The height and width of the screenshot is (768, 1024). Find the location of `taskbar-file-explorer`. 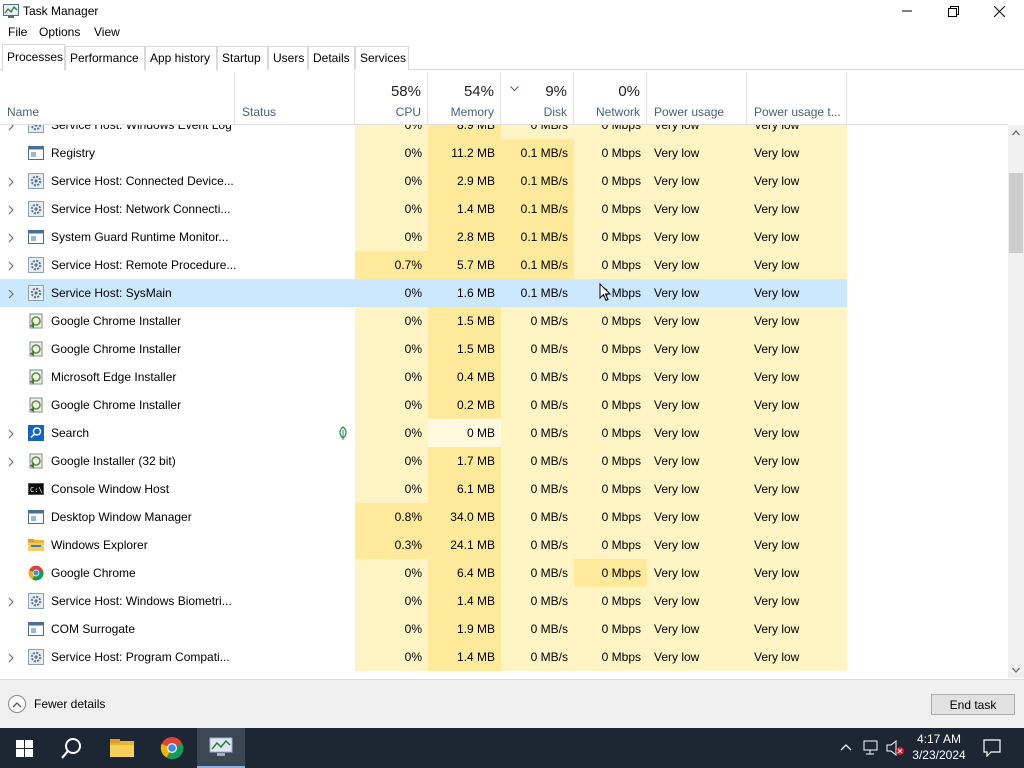

taskbar-file-explorer is located at coordinates (122, 748).